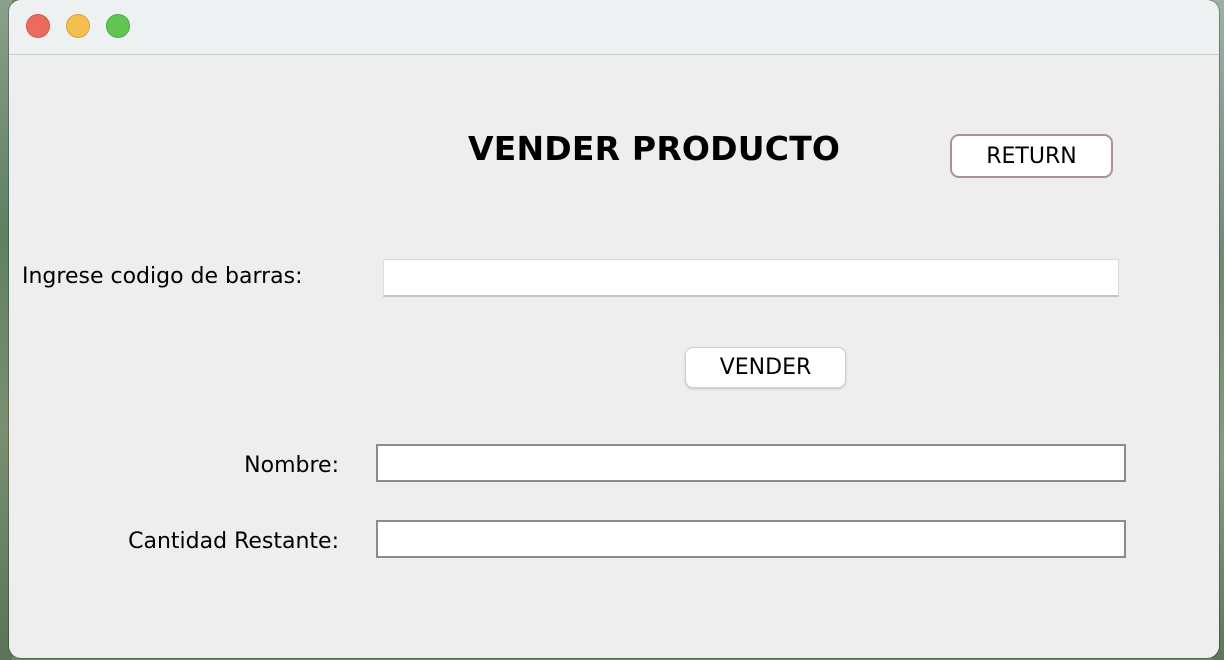 This screenshot has height=660, width=1224. Describe the element at coordinates (78, 26) in the screenshot. I see `minimize-window-icon` at that location.